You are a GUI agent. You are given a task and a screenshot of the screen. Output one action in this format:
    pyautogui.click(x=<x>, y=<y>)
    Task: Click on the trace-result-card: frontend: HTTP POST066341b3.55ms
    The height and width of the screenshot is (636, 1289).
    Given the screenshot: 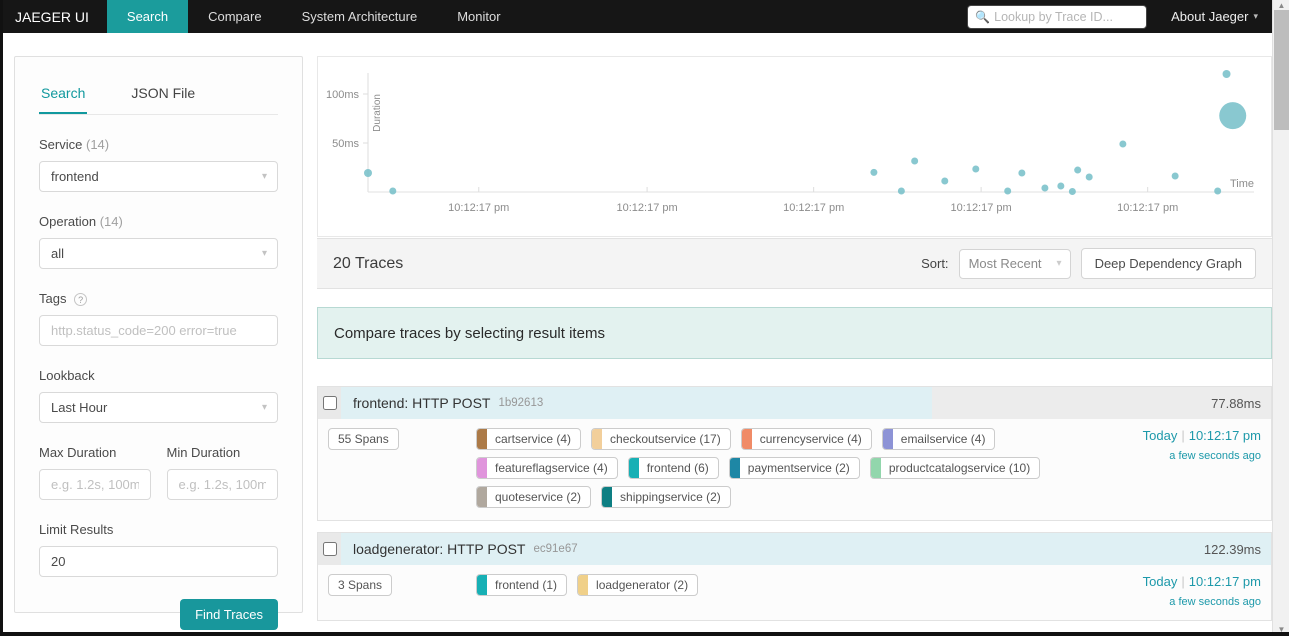 What is the action you would take?
    pyautogui.click(x=794, y=634)
    